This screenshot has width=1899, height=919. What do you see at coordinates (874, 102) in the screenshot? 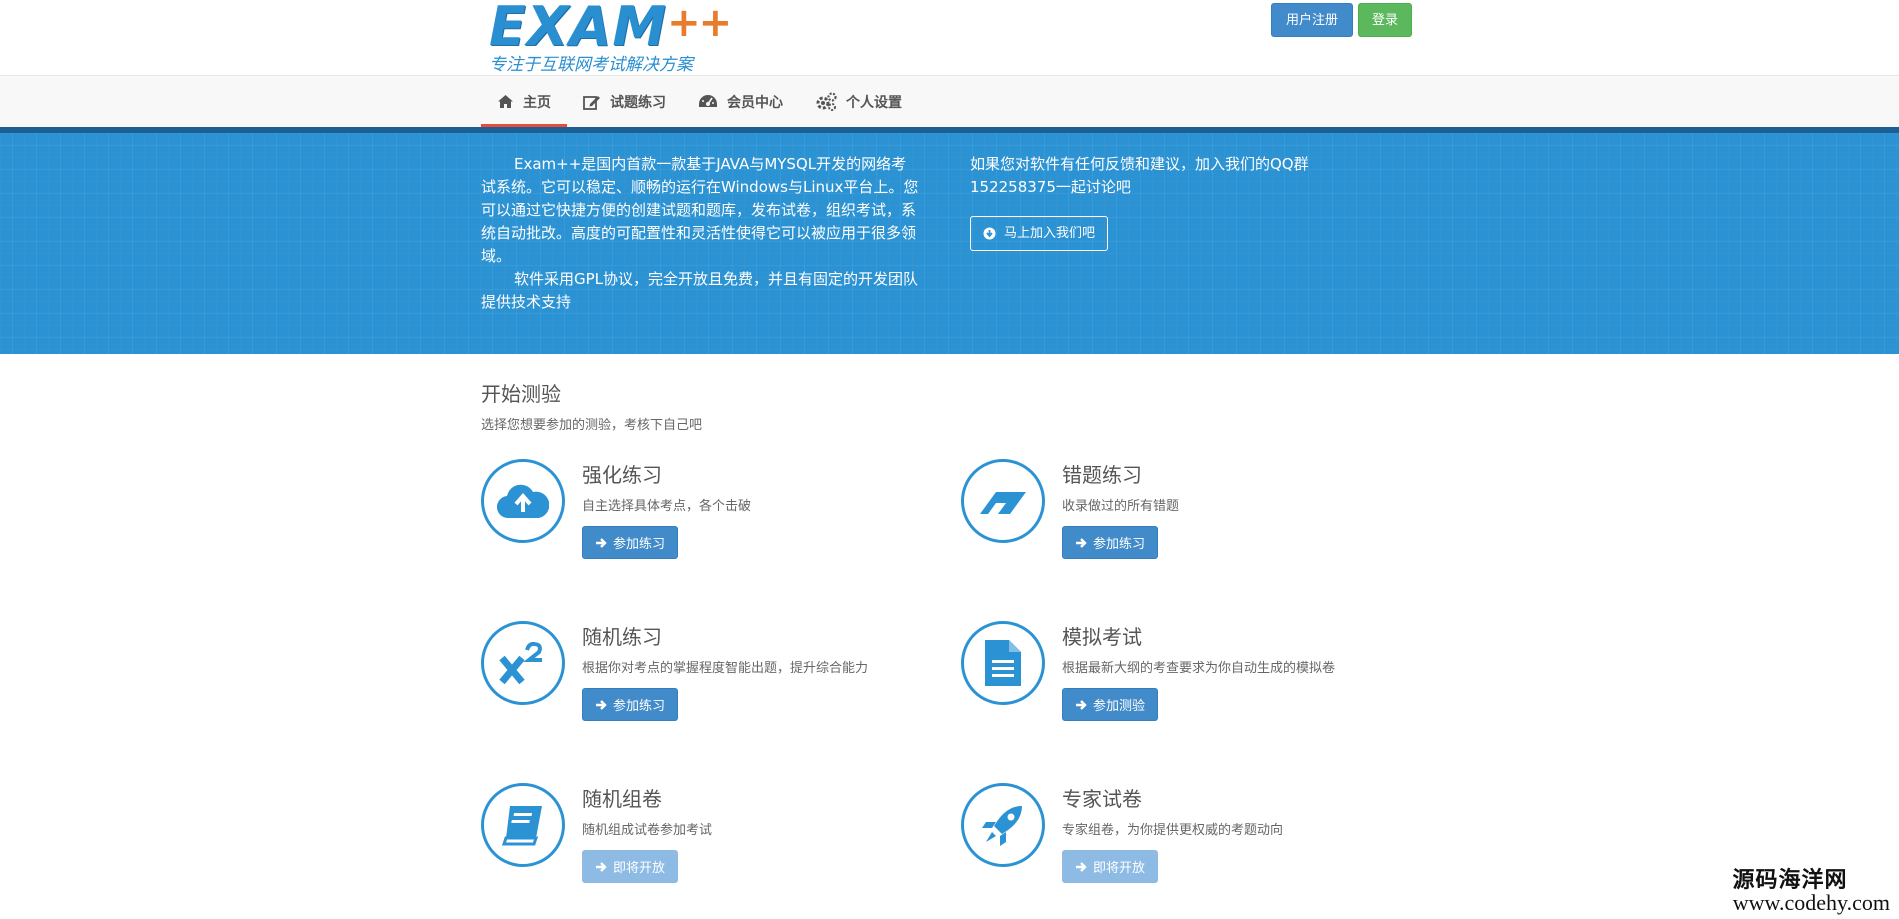
I see `nav-item-label: 个人设置` at bounding box center [874, 102].